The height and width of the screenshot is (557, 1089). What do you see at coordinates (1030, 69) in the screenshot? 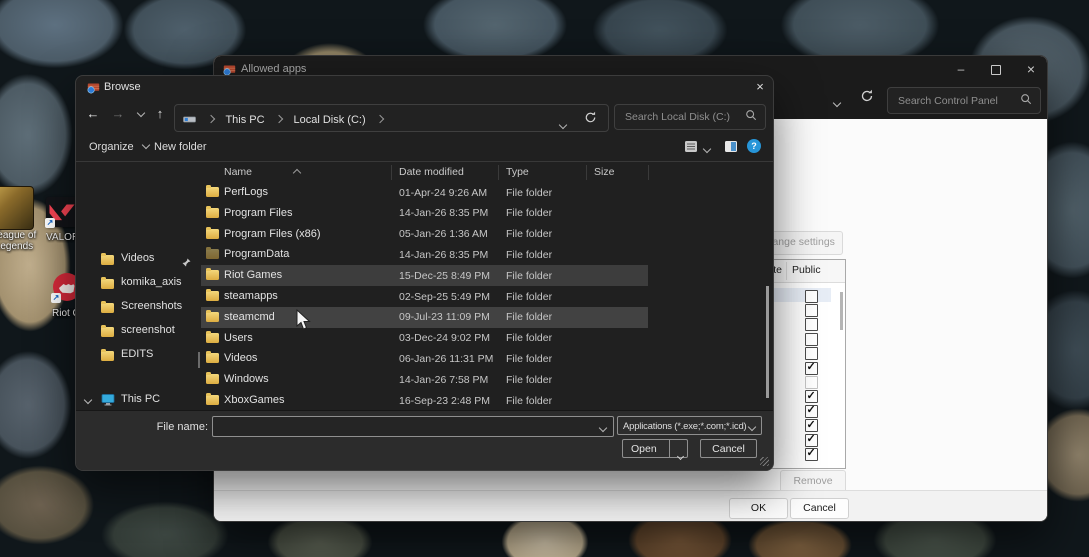
I see `close-button: ×` at bounding box center [1030, 69].